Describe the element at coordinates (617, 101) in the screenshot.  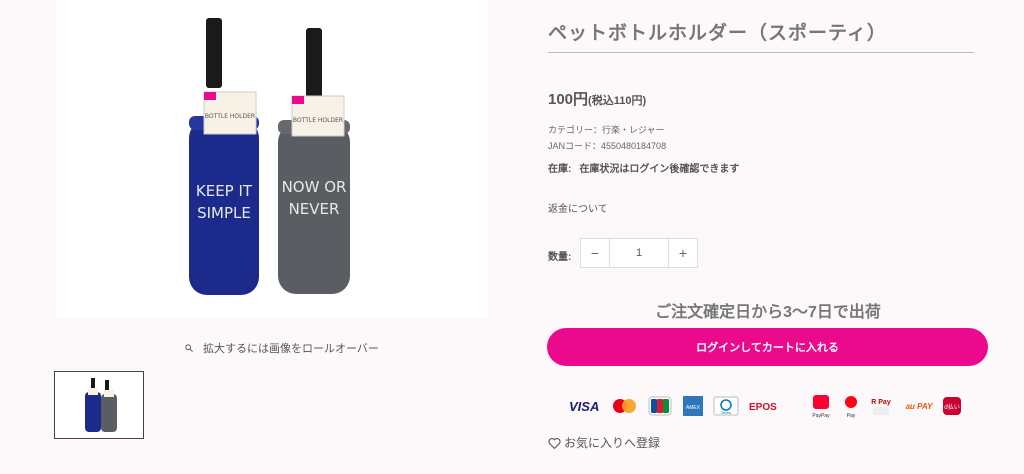
I see `price-tax: (税込110円)` at that location.